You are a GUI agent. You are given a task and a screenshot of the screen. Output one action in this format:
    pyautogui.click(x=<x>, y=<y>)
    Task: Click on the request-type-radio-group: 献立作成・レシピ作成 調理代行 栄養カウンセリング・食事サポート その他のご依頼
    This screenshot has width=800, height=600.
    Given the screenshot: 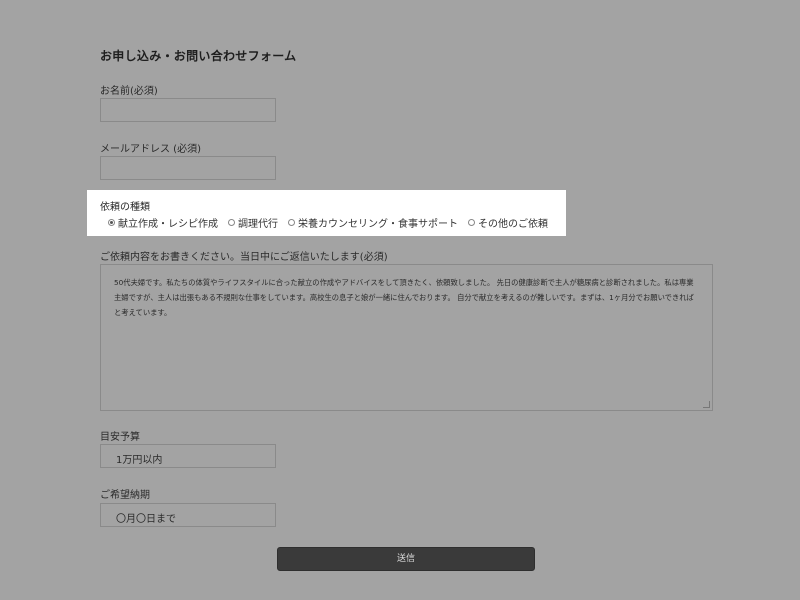 What is the action you would take?
    pyautogui.click(x=333, y=222)
    